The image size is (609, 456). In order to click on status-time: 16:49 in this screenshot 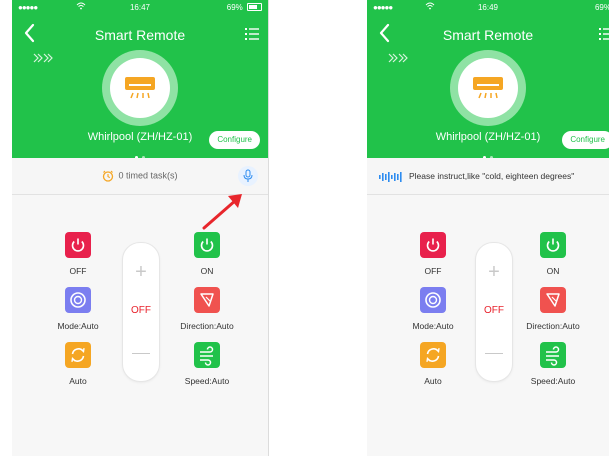, I will do `click(488, 7)`.